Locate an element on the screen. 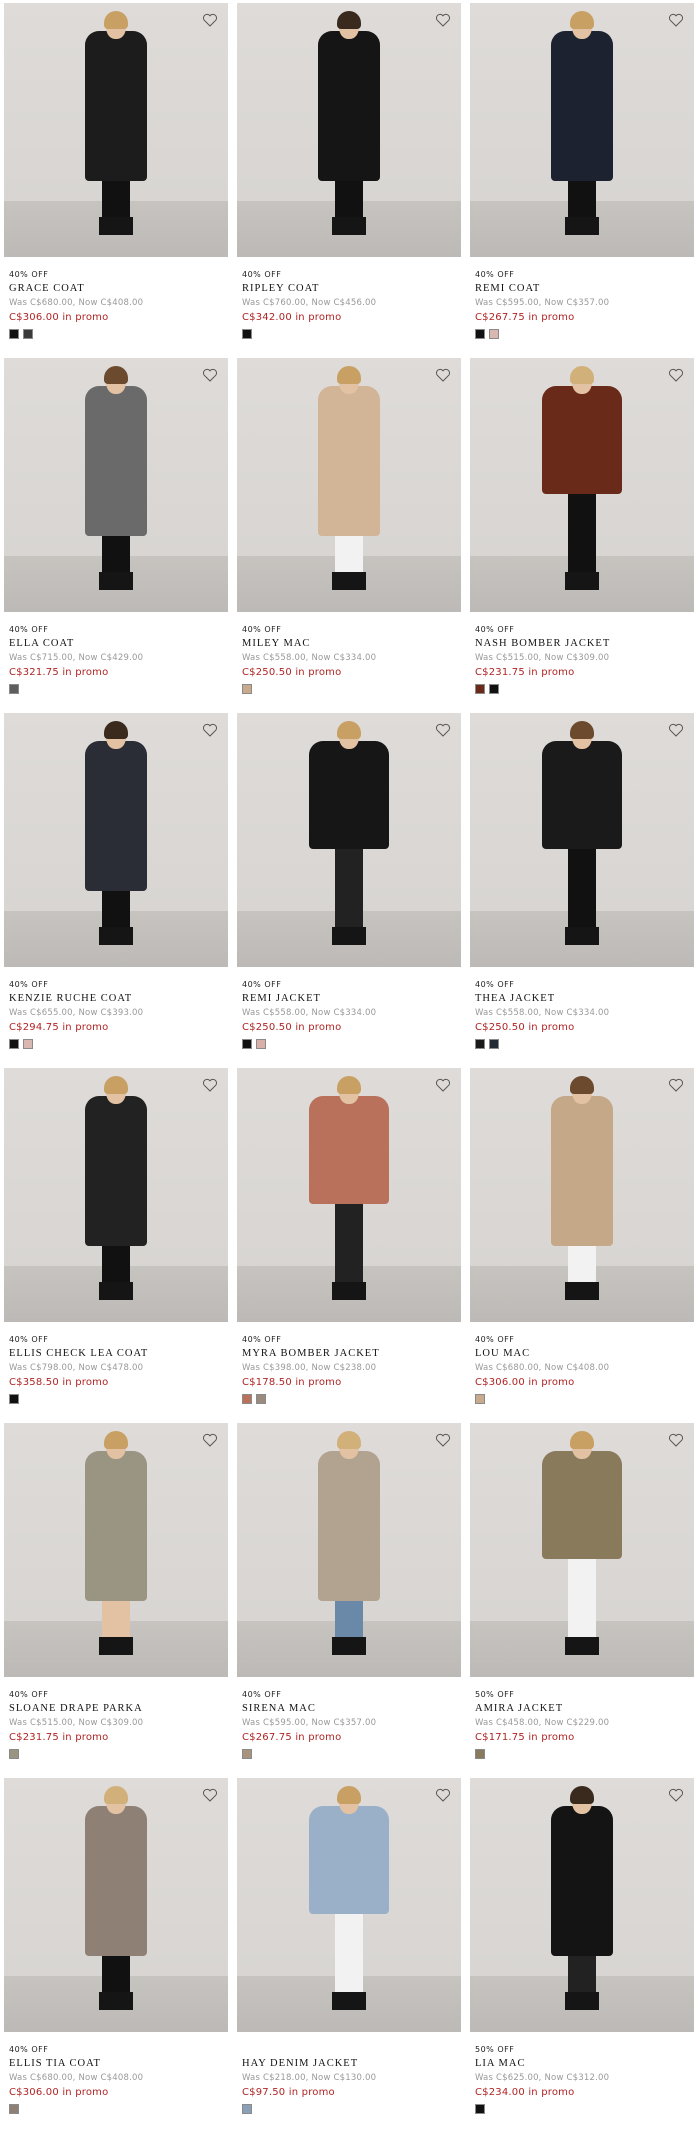 The width and height of the screenshot is (700, 2130). product-name: REMI COAT is located at coordinates (584, 288).